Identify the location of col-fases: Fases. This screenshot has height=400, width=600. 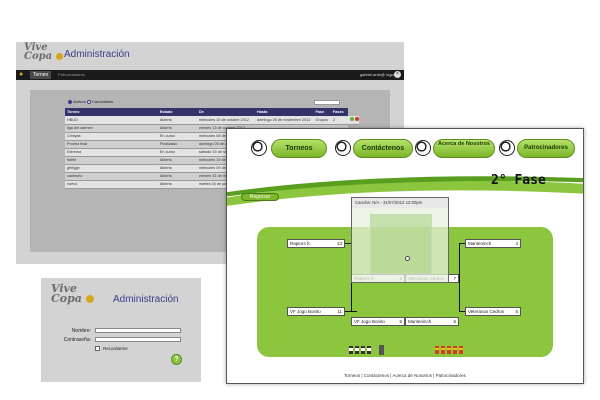
(339, 112).